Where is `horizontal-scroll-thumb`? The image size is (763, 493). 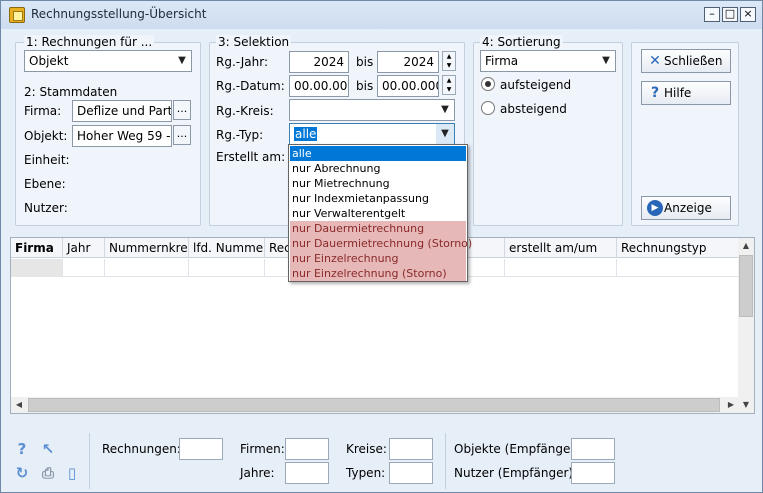
horizontal-scroll-thumb is located at coordinates (374, 405).